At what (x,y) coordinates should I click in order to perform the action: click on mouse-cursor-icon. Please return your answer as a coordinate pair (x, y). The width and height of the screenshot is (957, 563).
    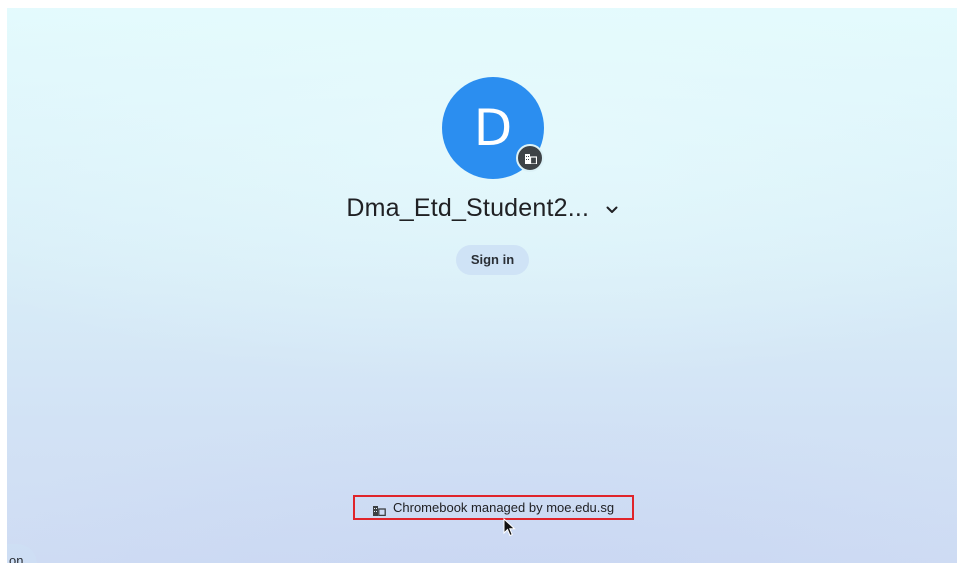
    Looking at the image, I should click on (509, 529).